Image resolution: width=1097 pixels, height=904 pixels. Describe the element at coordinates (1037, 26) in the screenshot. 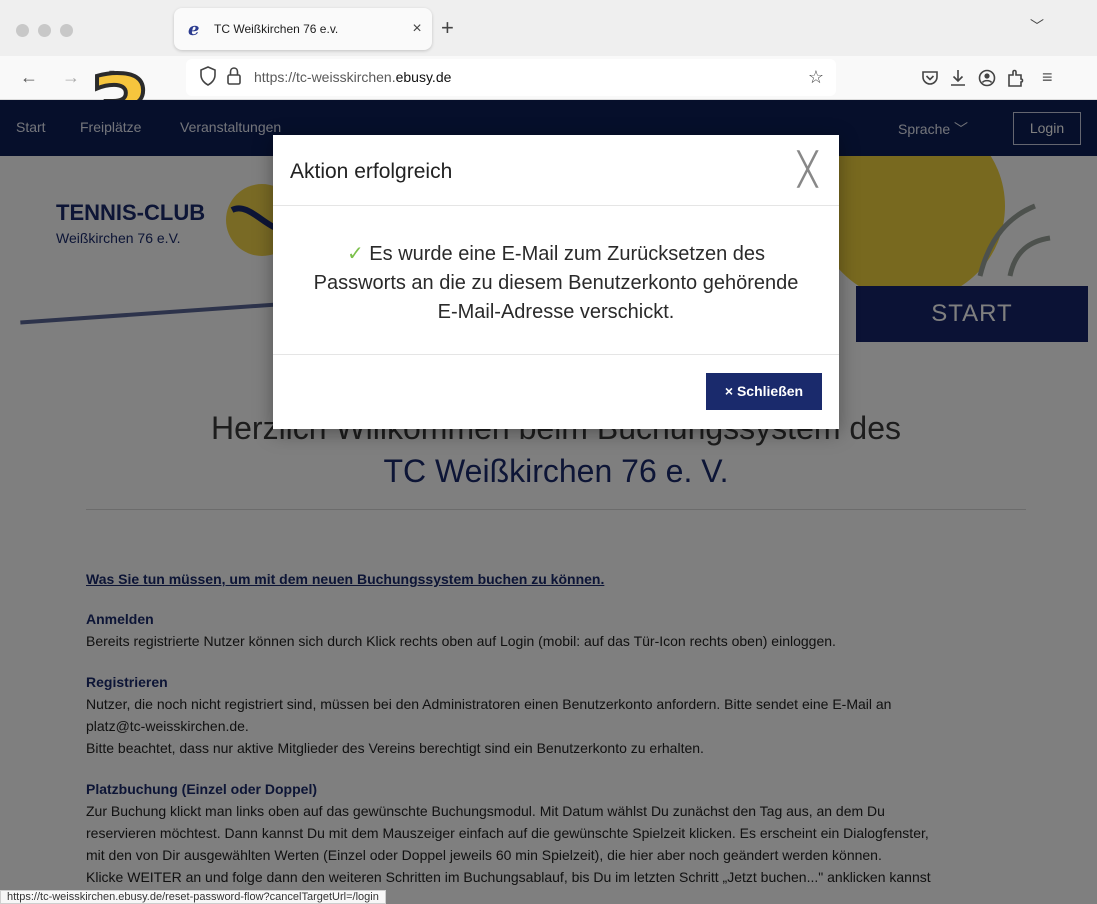

I see `tab-list-chevron-icon: ﹀` at that location.